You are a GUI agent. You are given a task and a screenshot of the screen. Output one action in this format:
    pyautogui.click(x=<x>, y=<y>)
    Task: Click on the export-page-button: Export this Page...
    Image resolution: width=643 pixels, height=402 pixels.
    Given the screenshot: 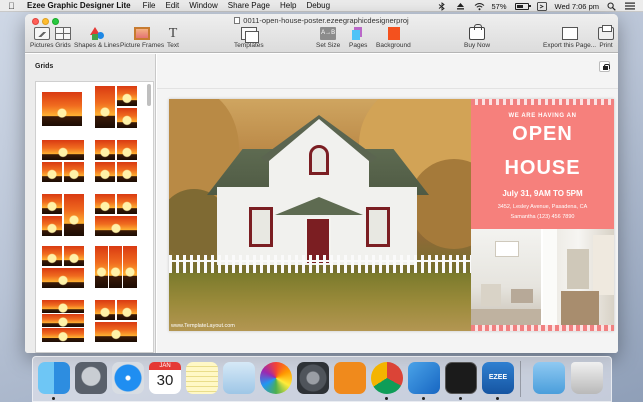 What is the action you would take?
    pyautogui.click(x=569, y=38)
    